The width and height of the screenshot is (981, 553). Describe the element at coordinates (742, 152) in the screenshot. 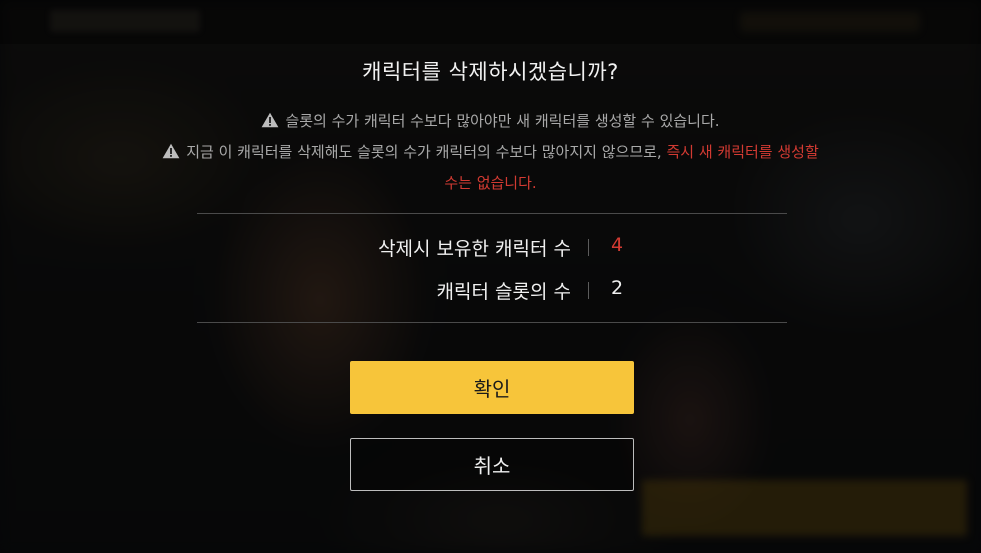

I see `warning-text-2-highlight: 즉시 새 캐릭터를 생성할` at that location.